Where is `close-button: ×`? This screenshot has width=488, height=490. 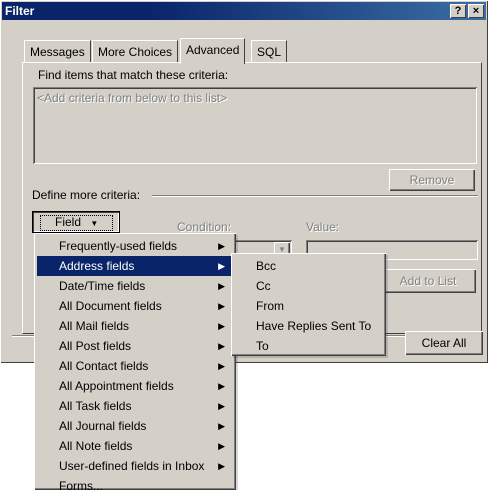 close-button: × is located at coordinates (476, 11).